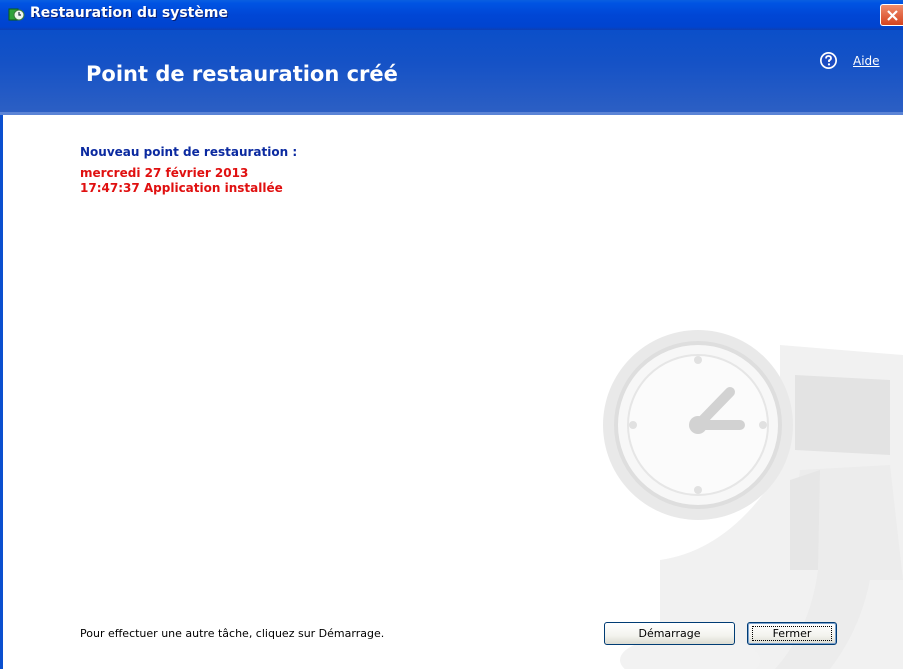 This screenshot has width=903, height=669. I want to click on close-button-label: Fermer, so click(792, 633).